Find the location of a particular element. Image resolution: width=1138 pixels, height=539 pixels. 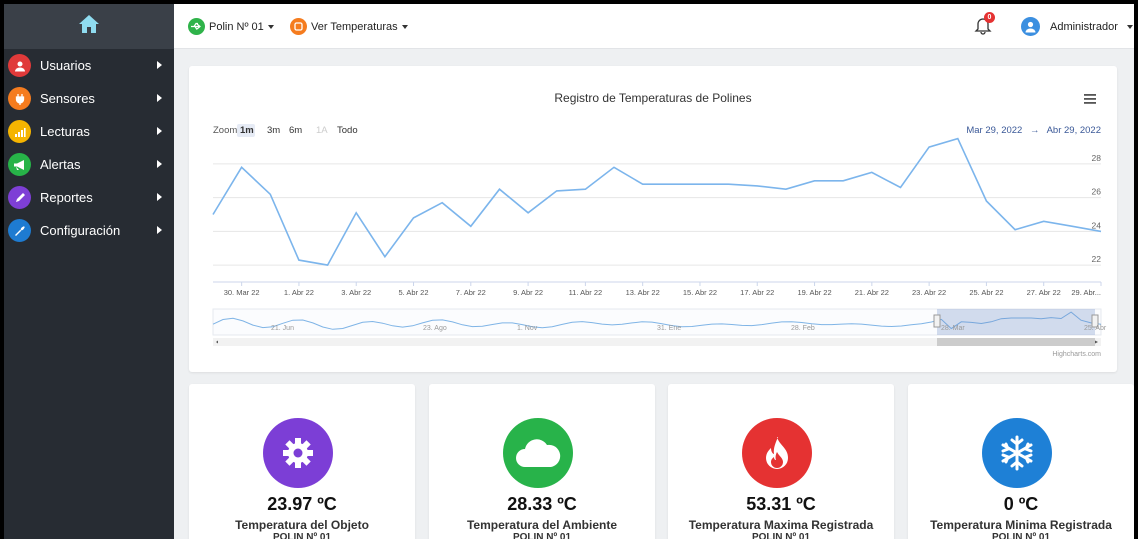

gear-icon is located at coordinates (298, 453).